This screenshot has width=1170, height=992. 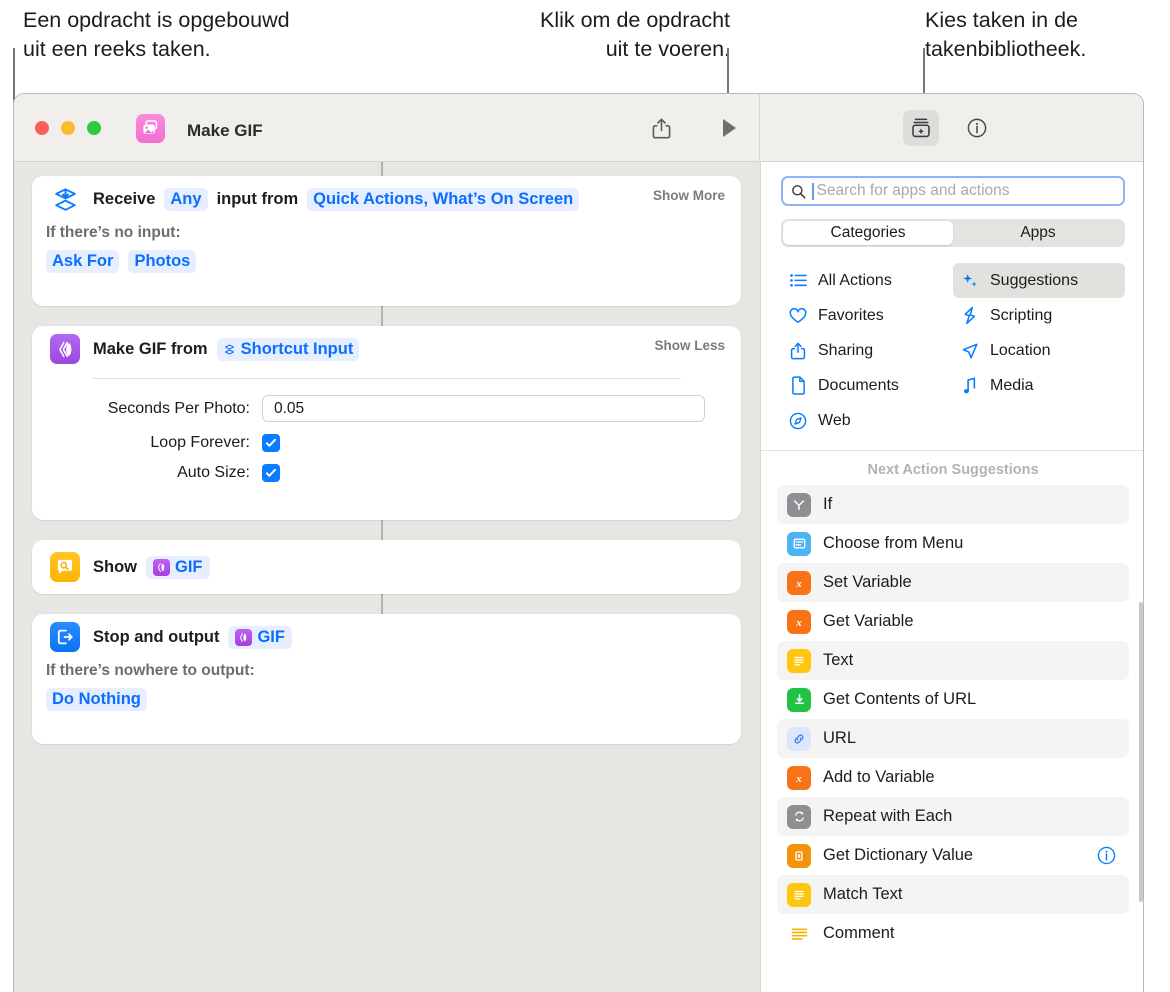 I want to click on loop-forever-checkbox, so click(x=271, y=443).